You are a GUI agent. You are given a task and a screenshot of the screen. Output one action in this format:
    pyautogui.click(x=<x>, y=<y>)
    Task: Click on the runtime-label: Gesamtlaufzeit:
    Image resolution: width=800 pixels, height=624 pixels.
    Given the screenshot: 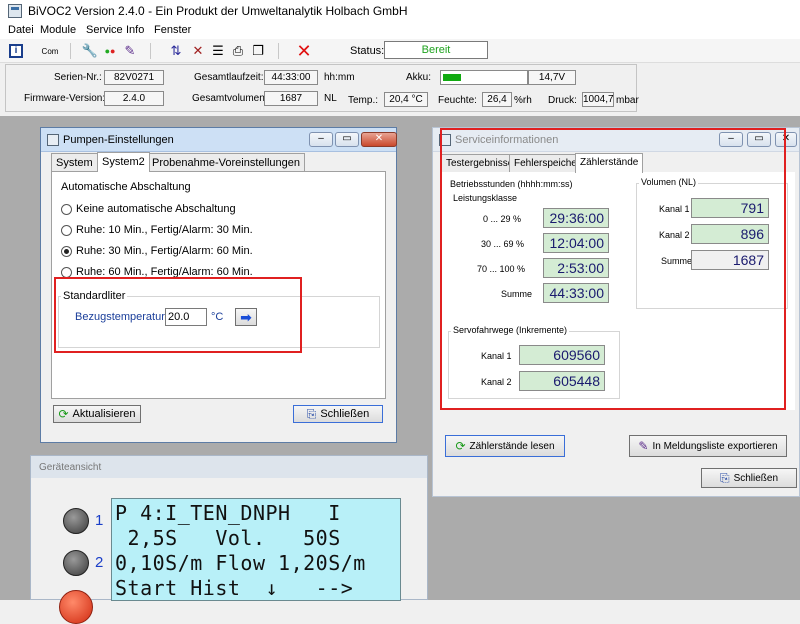 What is the action you would take?
    pyautogui.click(x=229, y=77)
    